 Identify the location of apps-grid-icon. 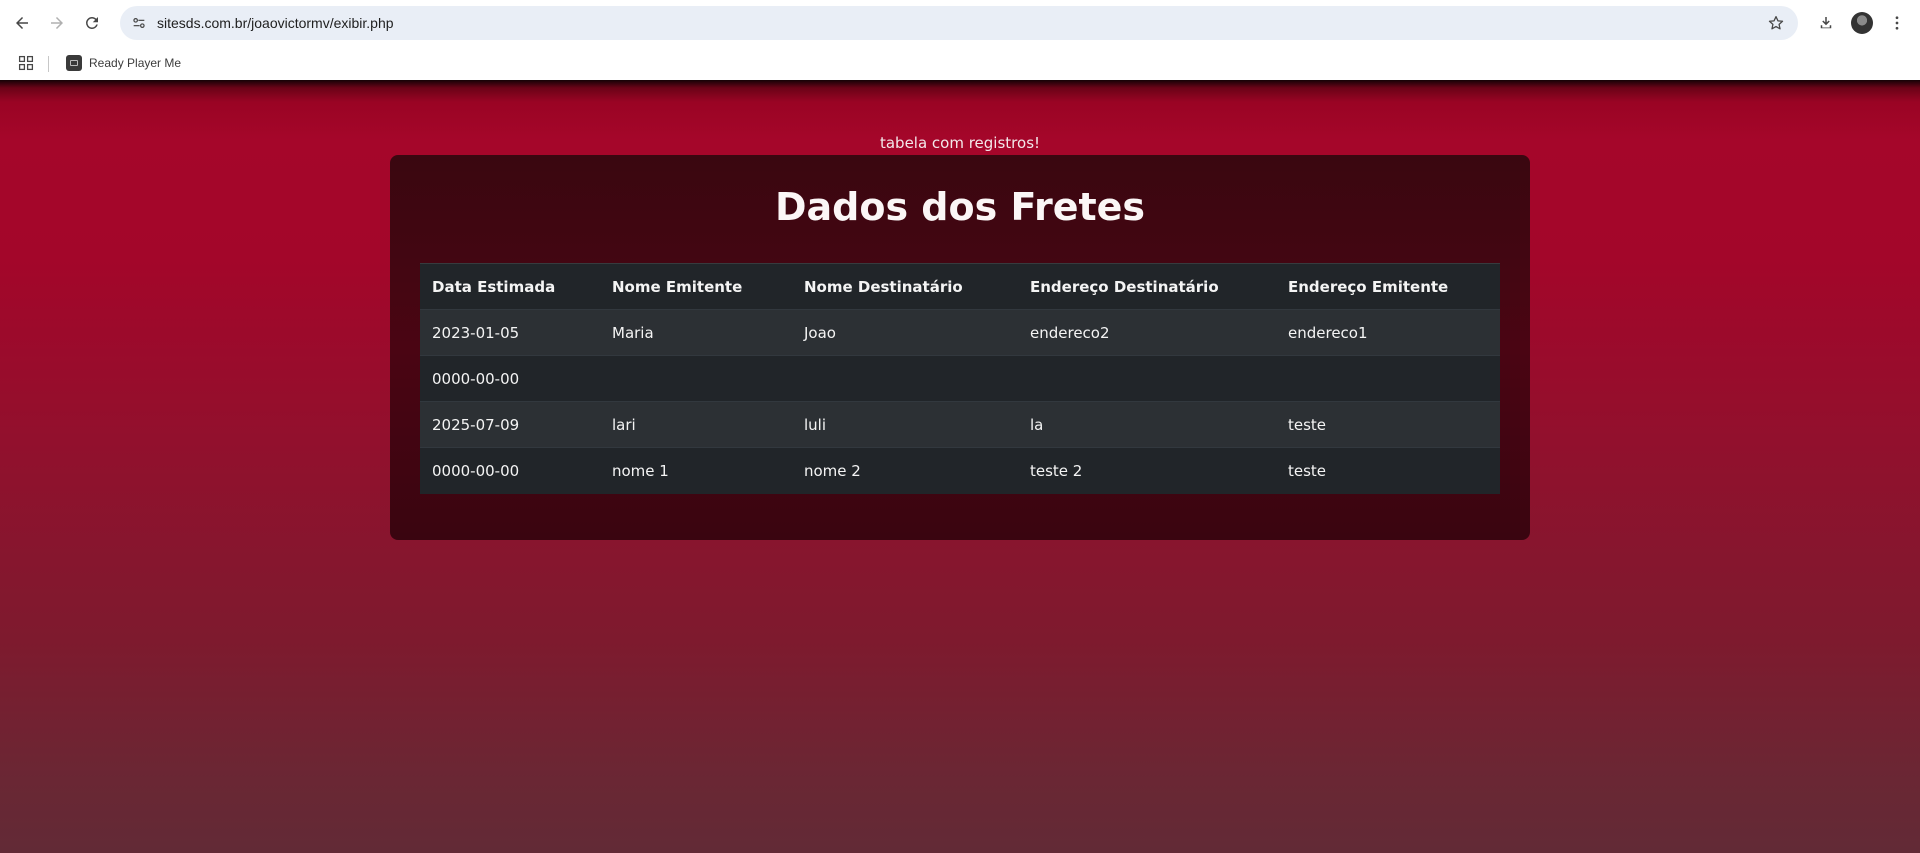
(26, 63).